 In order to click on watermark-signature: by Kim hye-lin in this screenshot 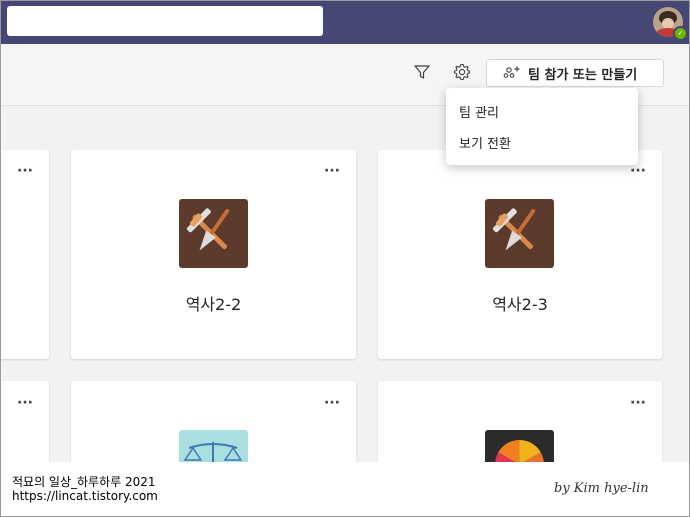, I will do `click(601, 488)`.